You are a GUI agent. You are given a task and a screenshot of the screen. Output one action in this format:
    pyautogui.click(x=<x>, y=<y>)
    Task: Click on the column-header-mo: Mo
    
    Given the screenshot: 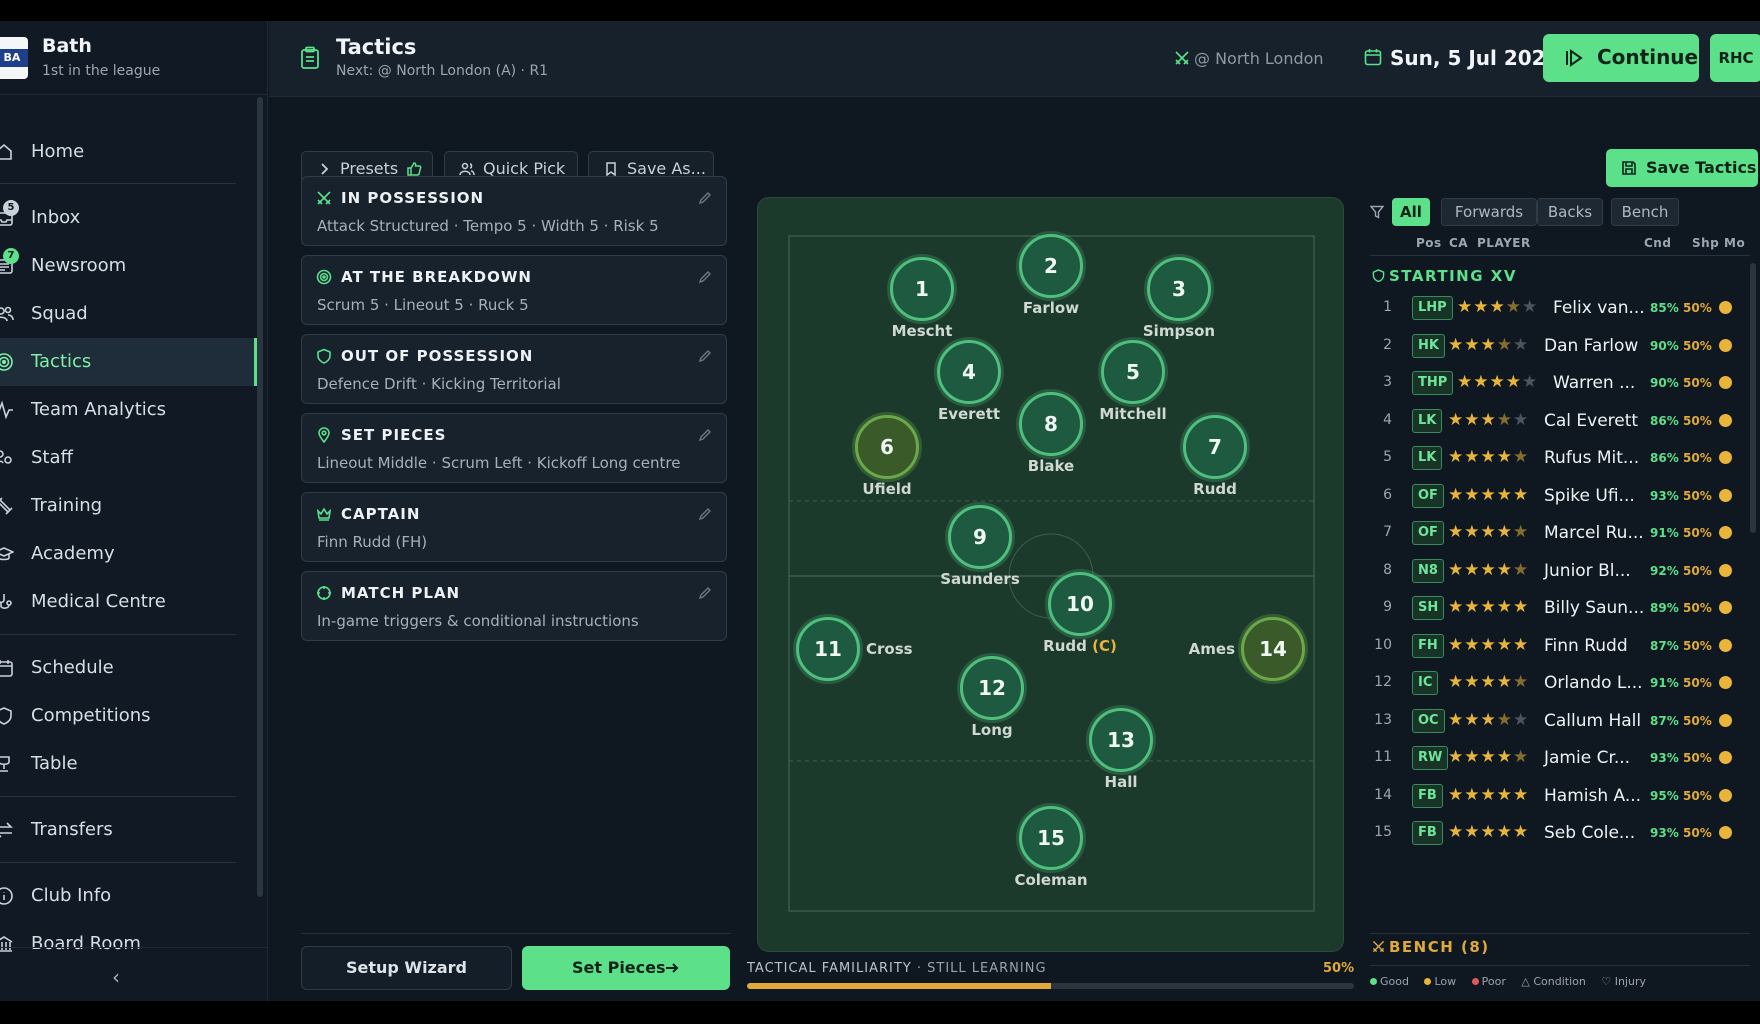 What is the action you would take?
    pyautogui.click(x=1734, y=243)
    